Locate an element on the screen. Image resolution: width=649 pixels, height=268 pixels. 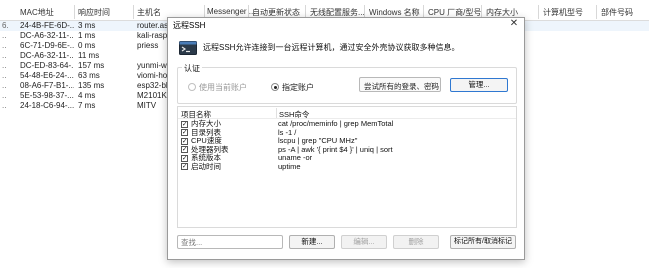
dialog-title: 远程SSH is located at coordinates (189, 25).